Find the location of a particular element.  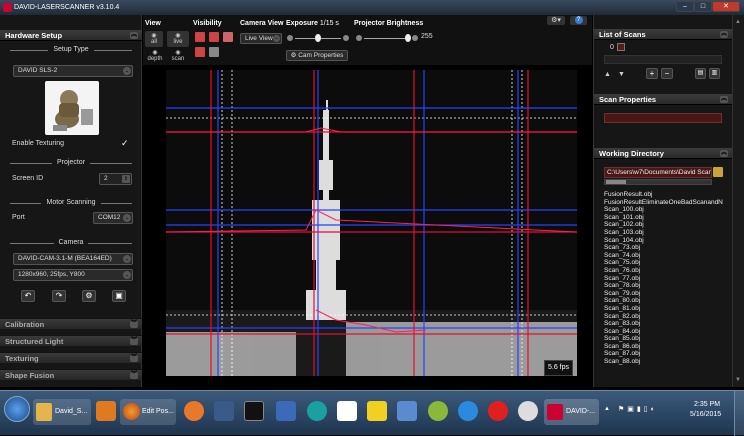

visibility-grid-icon is located at coordinates (200, 37).